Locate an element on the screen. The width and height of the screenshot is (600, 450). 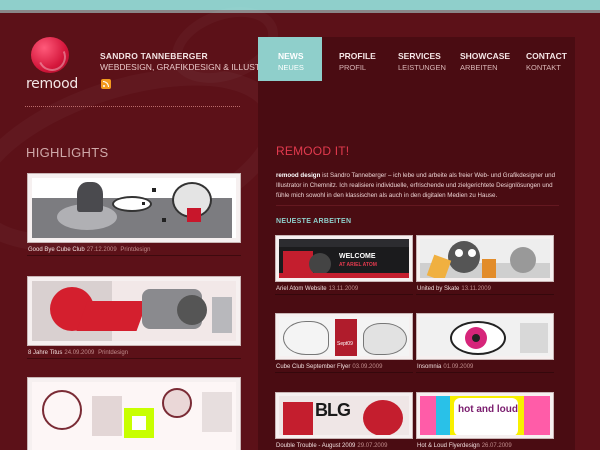
highlight-date: 27.12.2009 is located at coordinates (101, 250).